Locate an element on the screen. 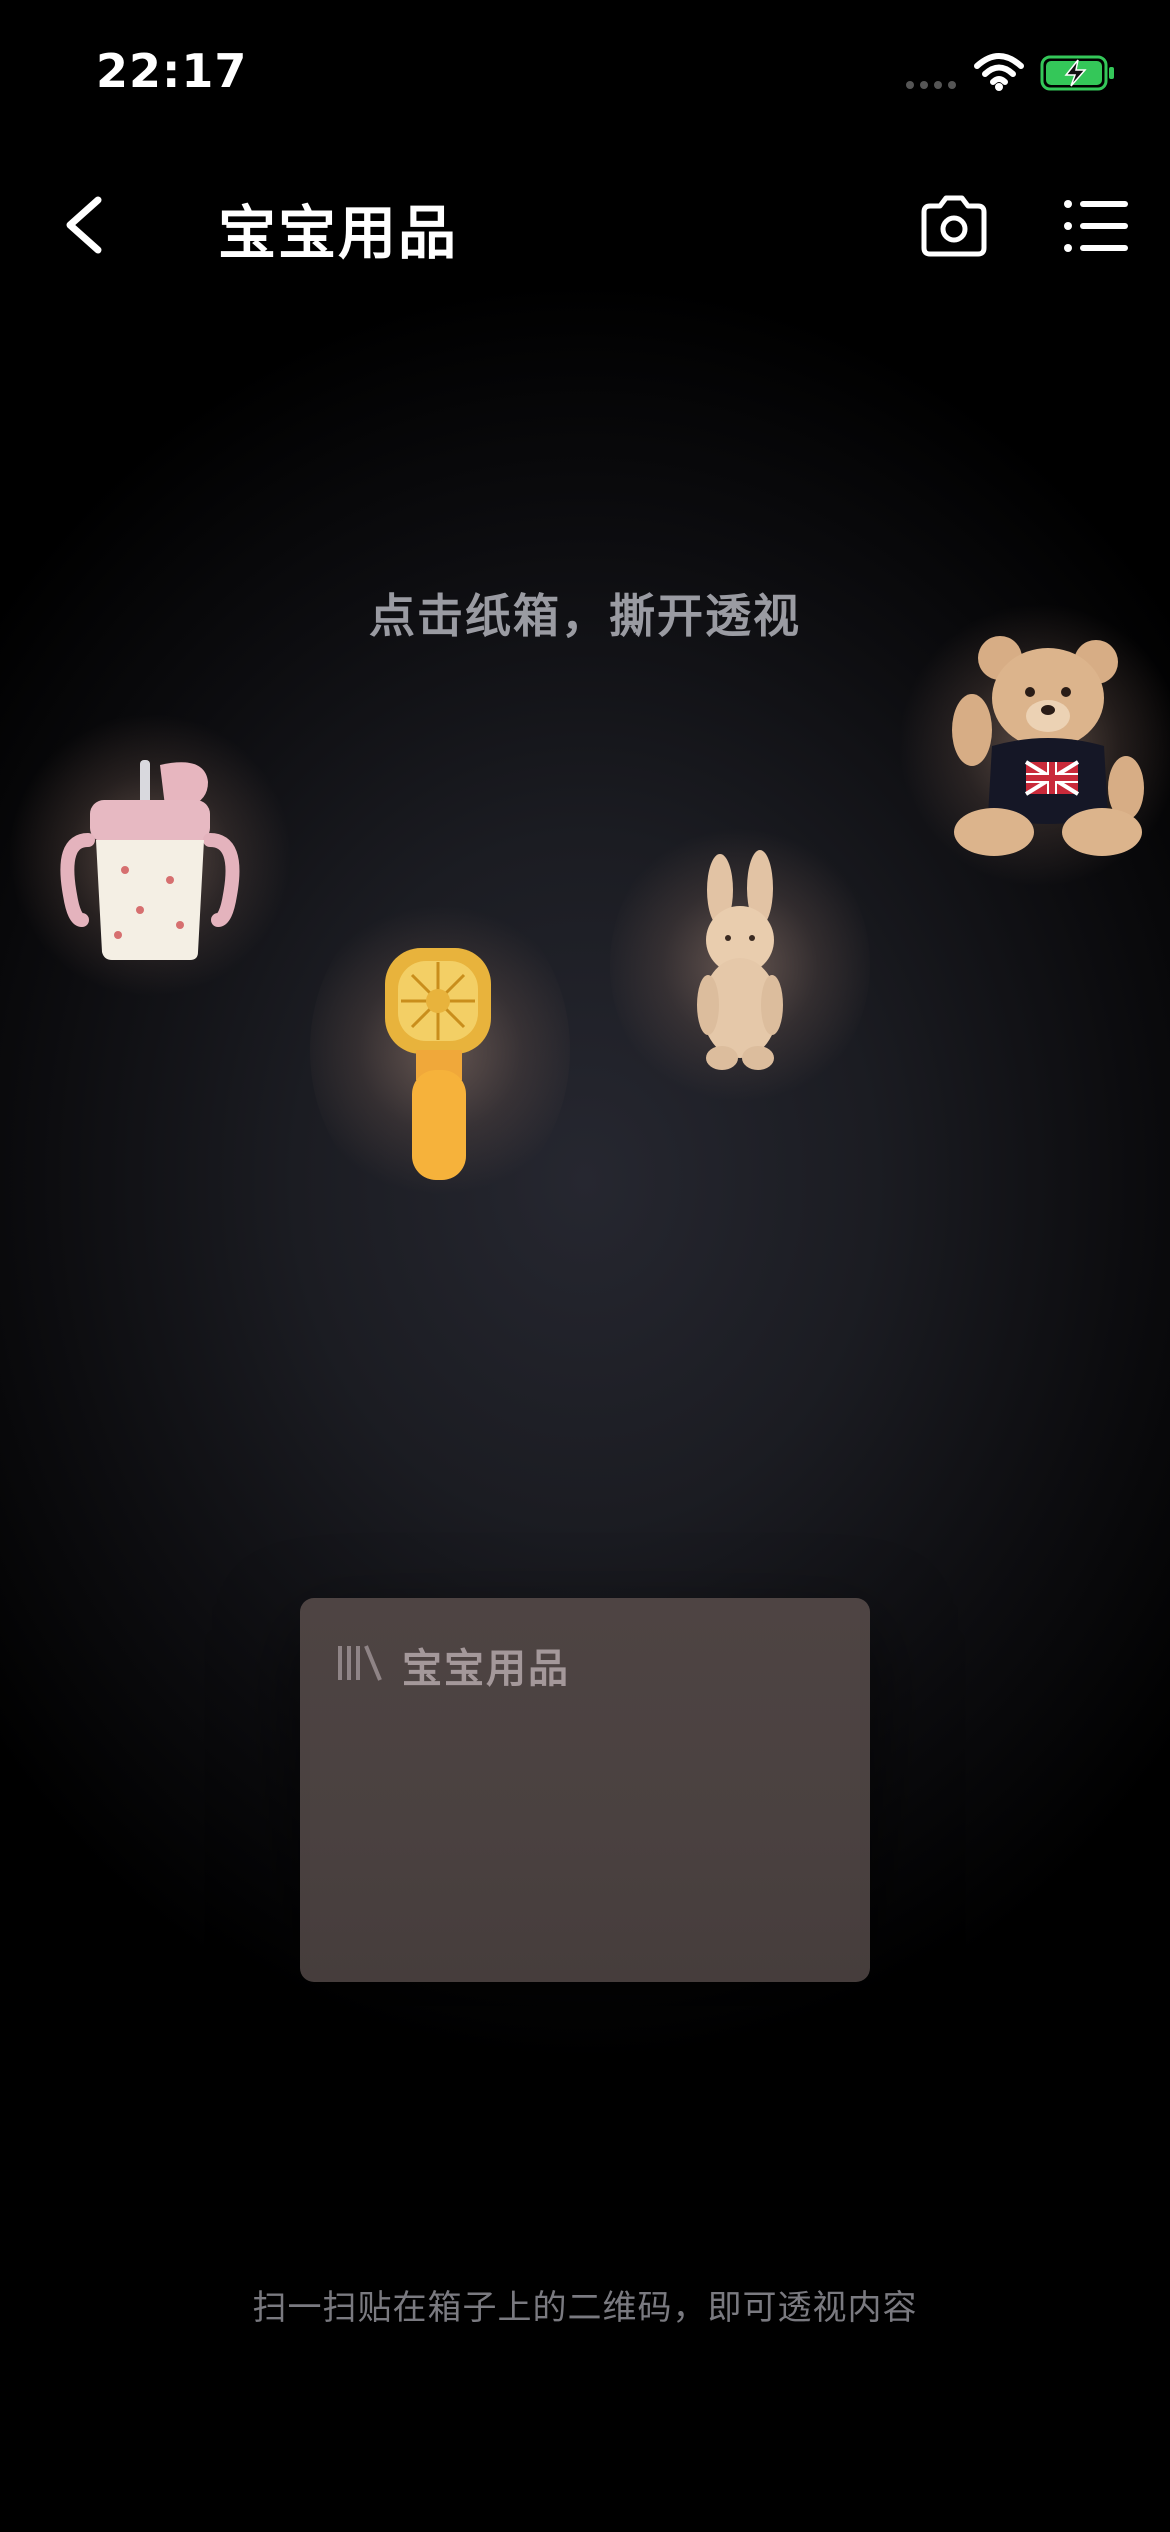 The image size is (1170, 2532). item-sippy-cup is located at coordinates (150, 855).